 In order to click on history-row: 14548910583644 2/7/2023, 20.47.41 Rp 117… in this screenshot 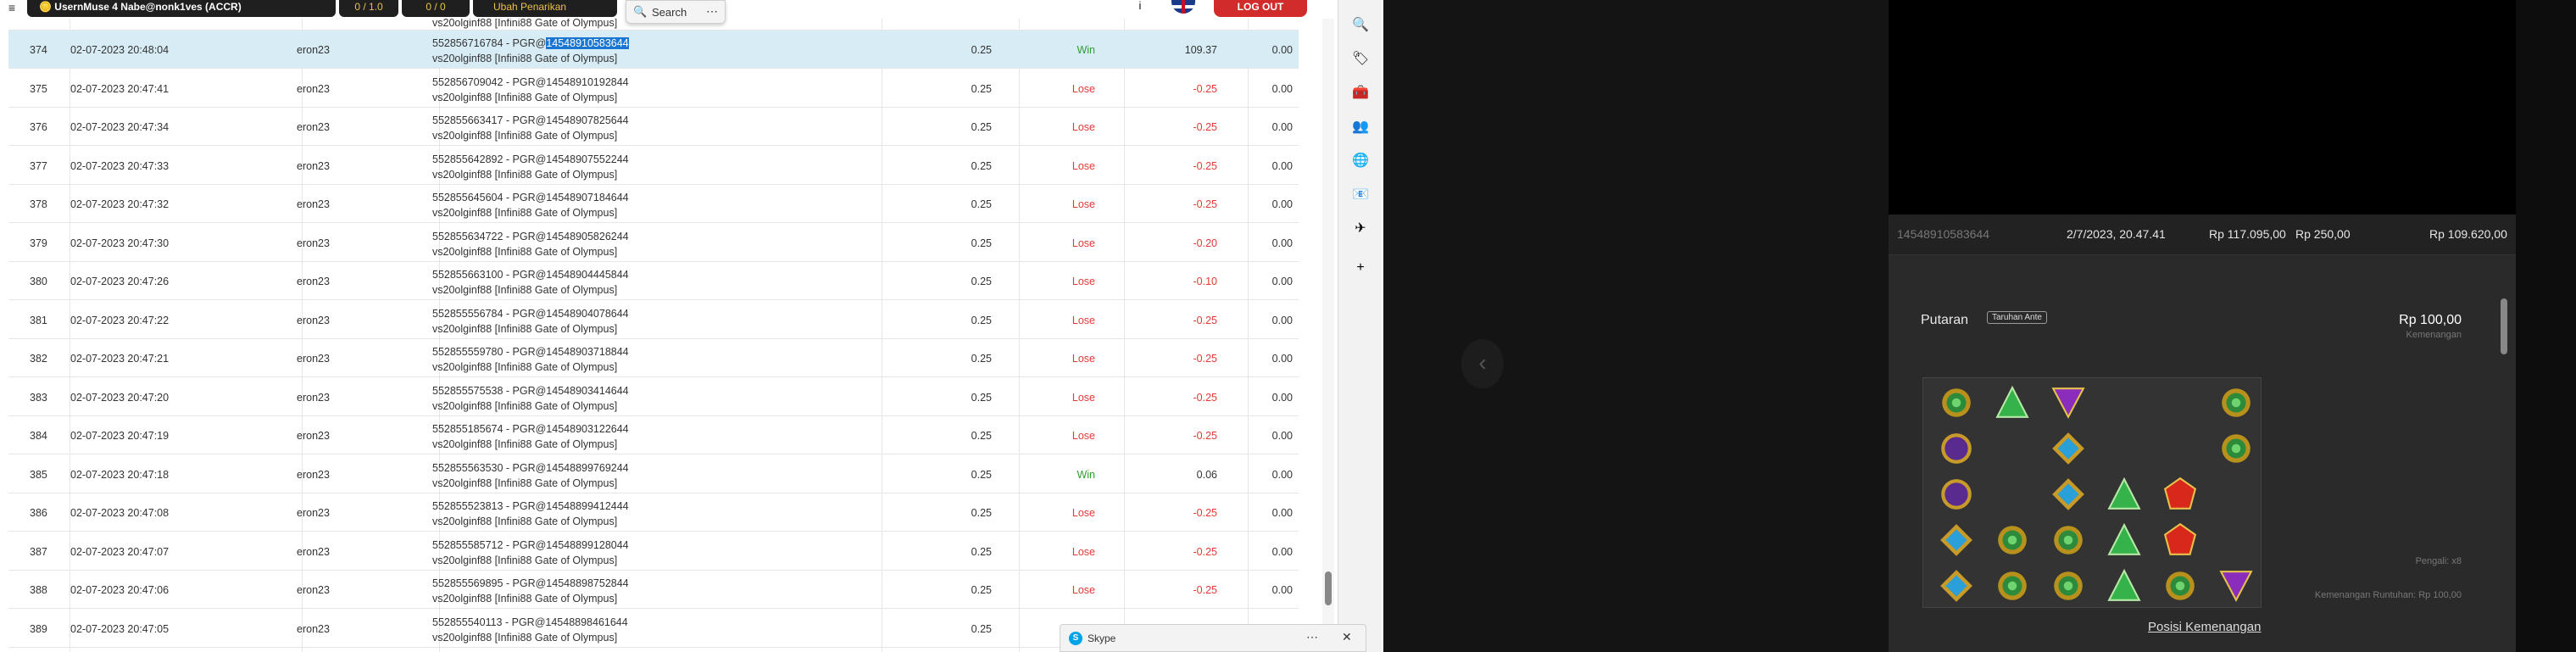, I will do `click(2202, 235)`.